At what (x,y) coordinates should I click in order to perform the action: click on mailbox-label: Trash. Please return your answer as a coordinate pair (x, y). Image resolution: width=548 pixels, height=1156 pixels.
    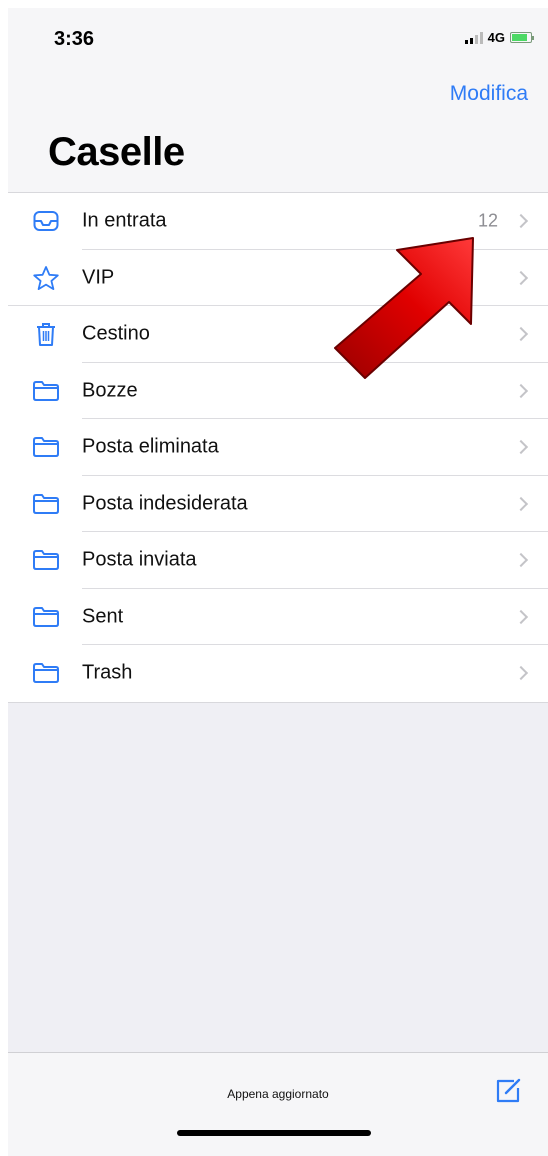
    Looking at the image, I should click on (107, 672).